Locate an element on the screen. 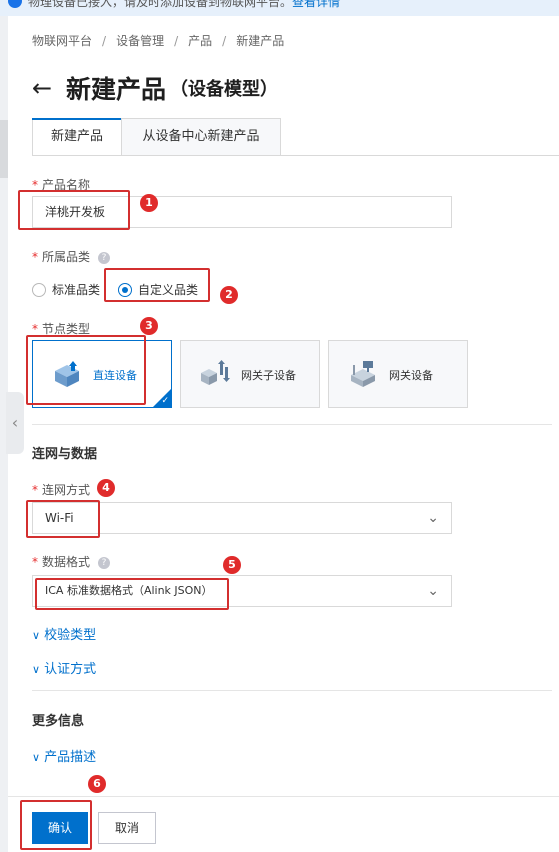 Image resolution: width=559 pixels, height=852 pixels. gateway-subdevice-icon is located at coordinates (215, 372).